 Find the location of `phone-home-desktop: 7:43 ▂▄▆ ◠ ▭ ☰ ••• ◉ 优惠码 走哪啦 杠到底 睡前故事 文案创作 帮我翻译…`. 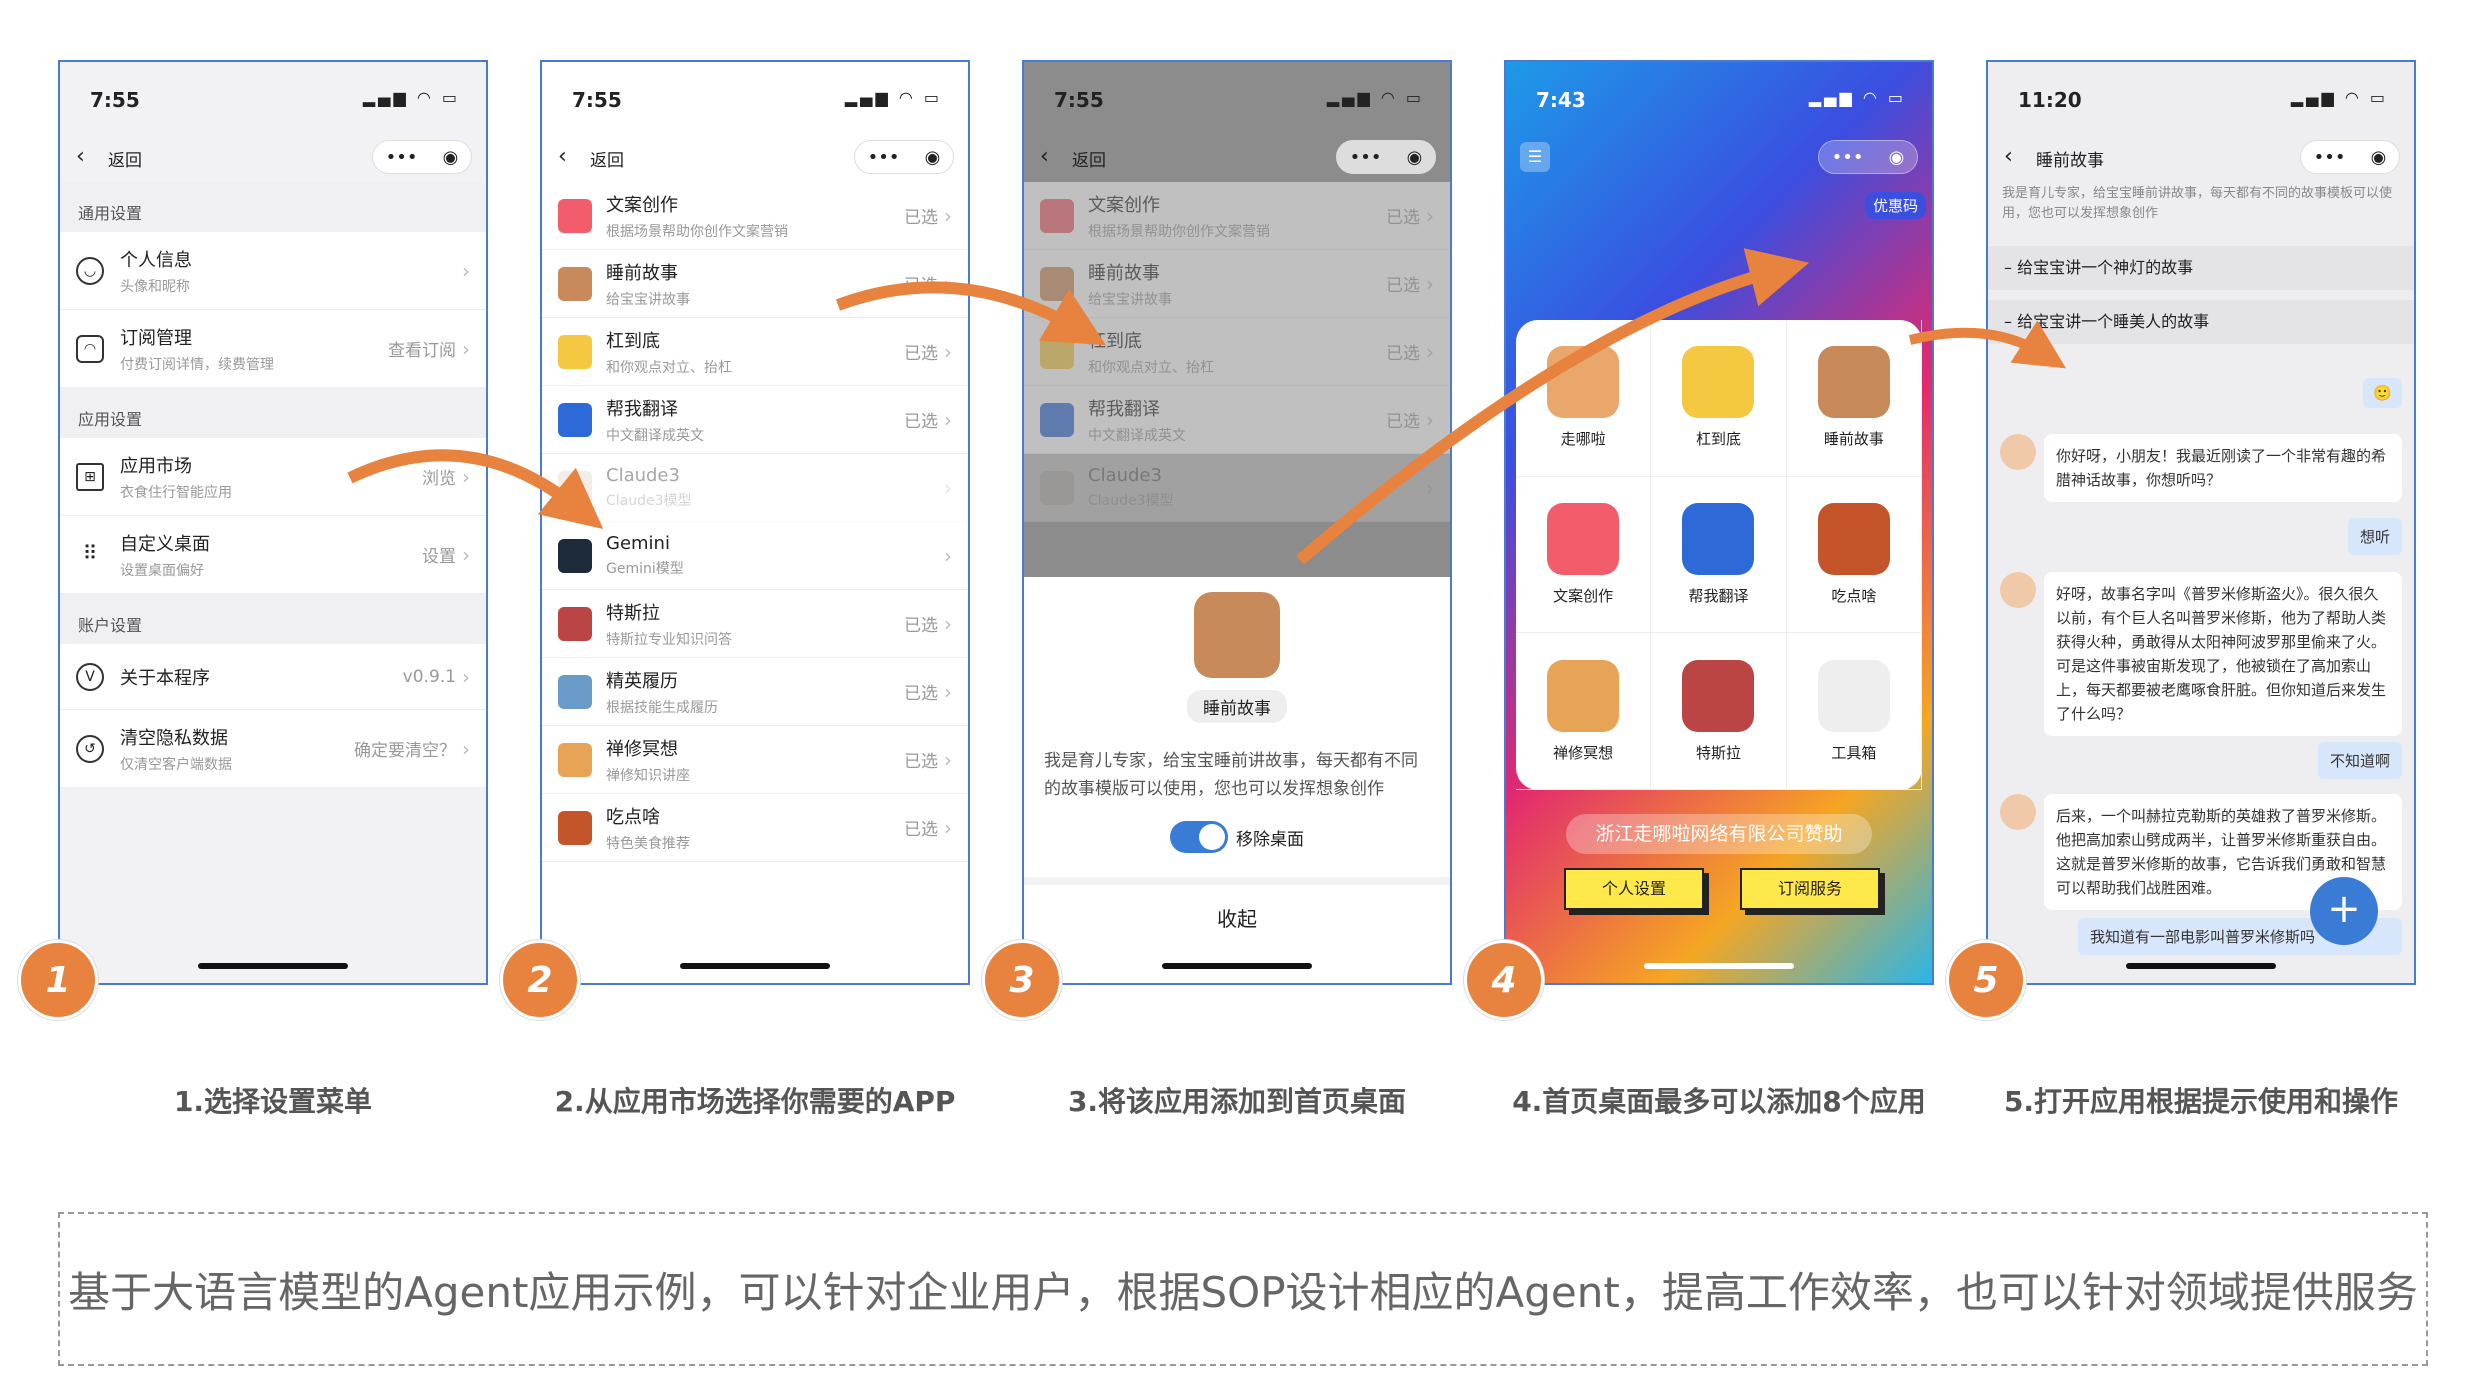

phone-home-desktop: 7:43 ▂▄▆ ◠ ▭ ☰ ••• ◉ 优惠码 走哪啦 杠到底 睡前故事 文案创作 帮我翻译… is located at coordinates (1719, 522).